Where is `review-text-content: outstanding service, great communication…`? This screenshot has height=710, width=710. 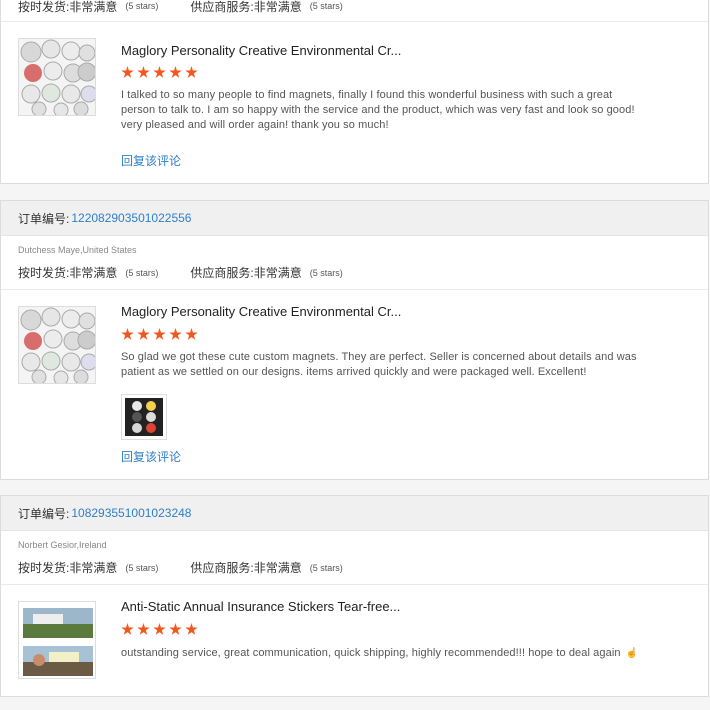 review-text-content: outstanding service, great communication… is located at coordinates (371, 653).